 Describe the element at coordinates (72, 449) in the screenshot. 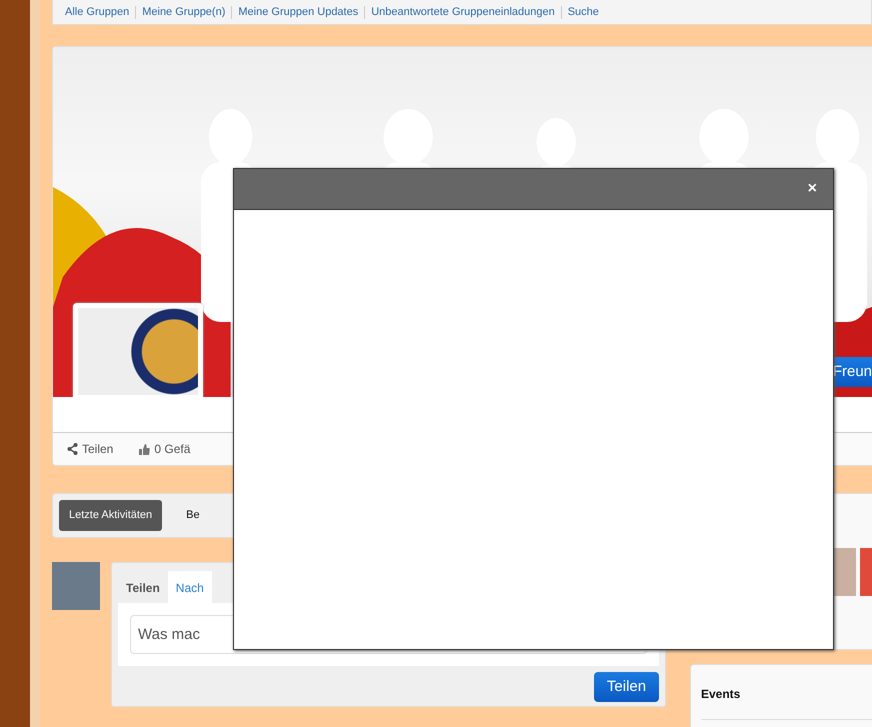

I see `share-icon` at that location.